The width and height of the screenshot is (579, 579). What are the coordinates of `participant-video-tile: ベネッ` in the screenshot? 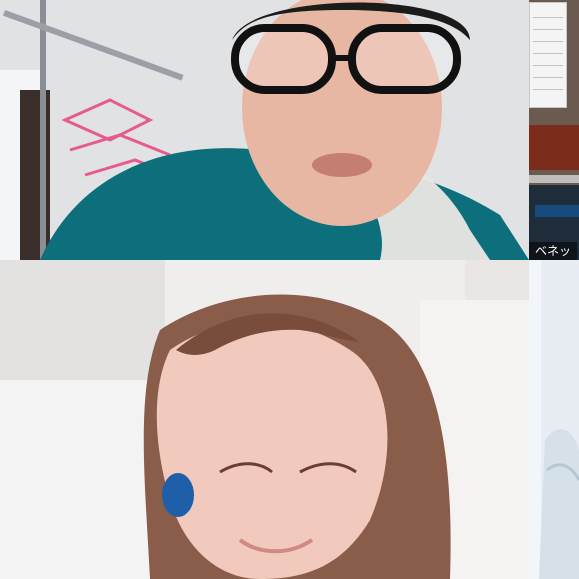 It's located at (554, 130).